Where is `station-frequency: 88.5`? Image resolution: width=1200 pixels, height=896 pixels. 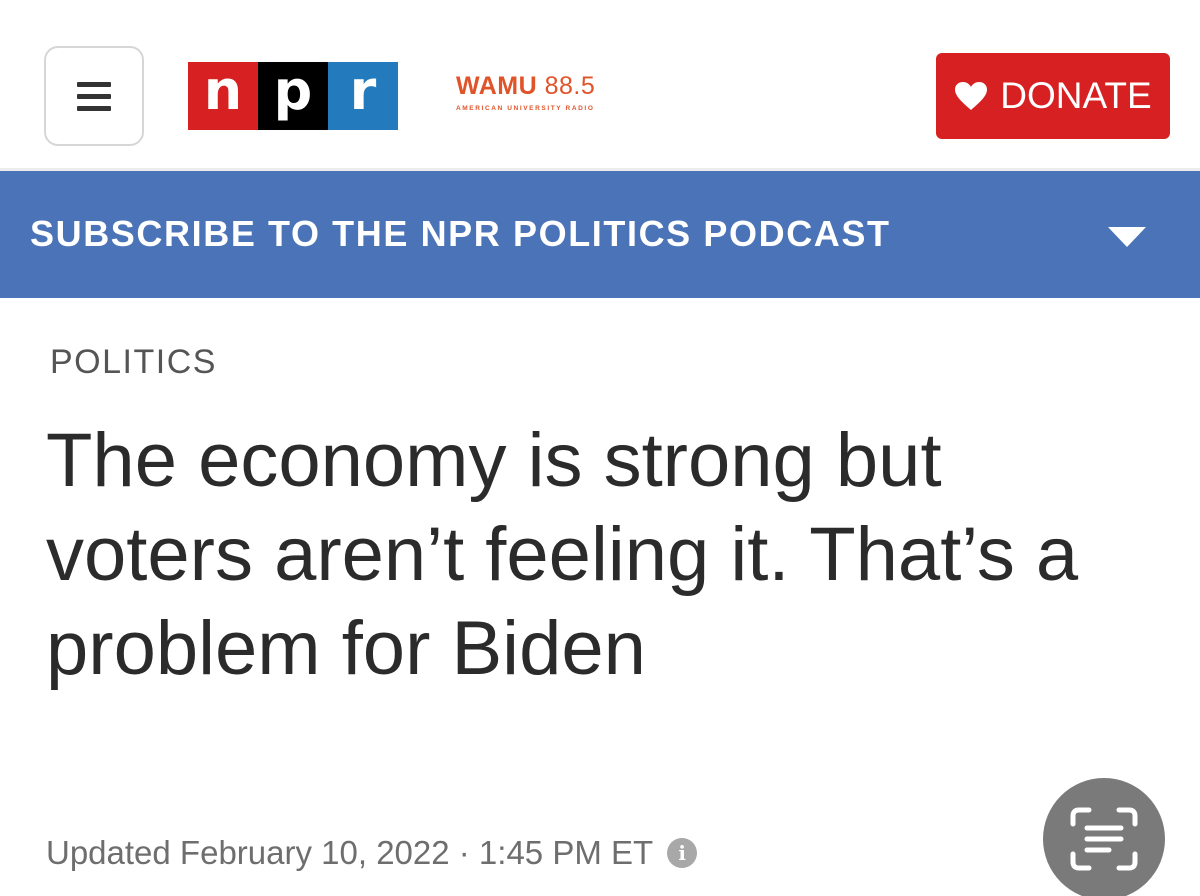
station-frequency: 88.5 is located at coordinates (570, 86).